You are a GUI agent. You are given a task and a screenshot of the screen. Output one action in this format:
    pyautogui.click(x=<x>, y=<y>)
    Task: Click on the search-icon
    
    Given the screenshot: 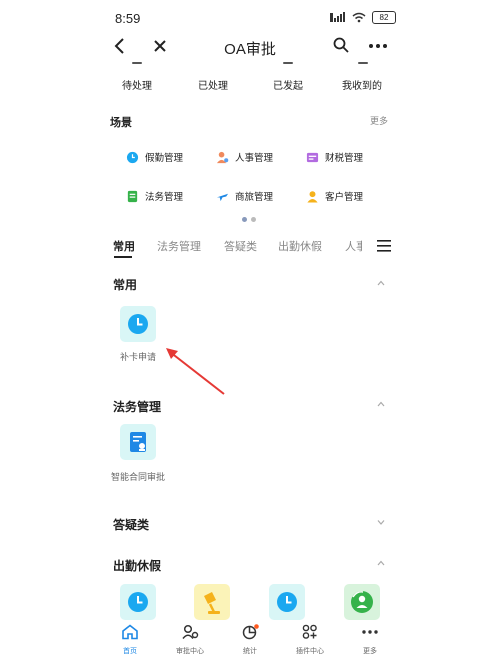 What is the action you would take?
    pyautogui.click(x=341, y=45)
    